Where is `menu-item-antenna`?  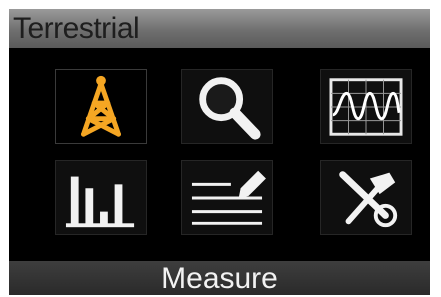
menu-item-antenna is located at coordinates (101, 106).